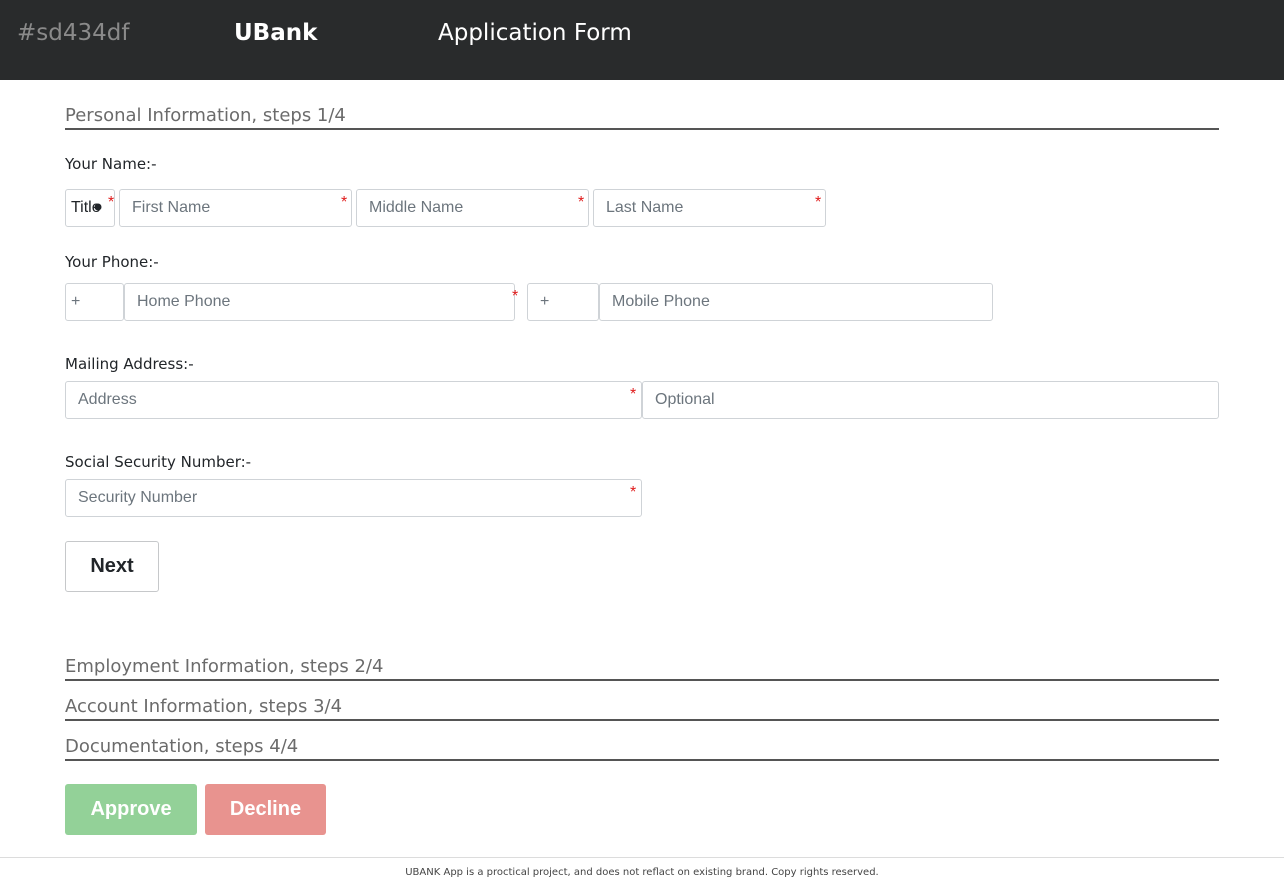 The width and height of the screenshot is (1284, 888). I want to click on next-button: Next, so click(112, 566).